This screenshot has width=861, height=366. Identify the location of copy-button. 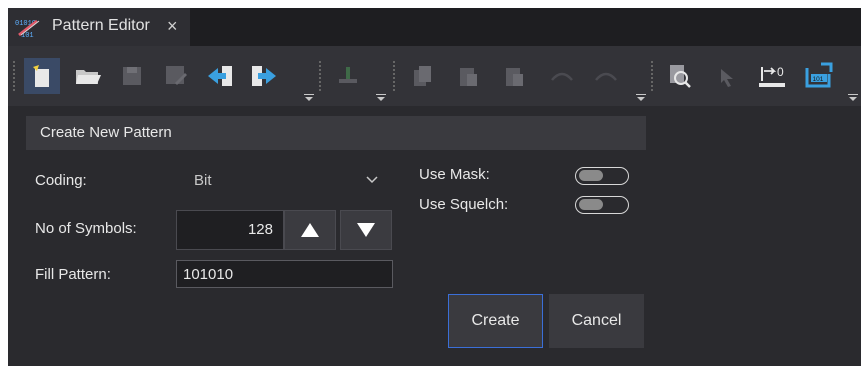
(422, 76).